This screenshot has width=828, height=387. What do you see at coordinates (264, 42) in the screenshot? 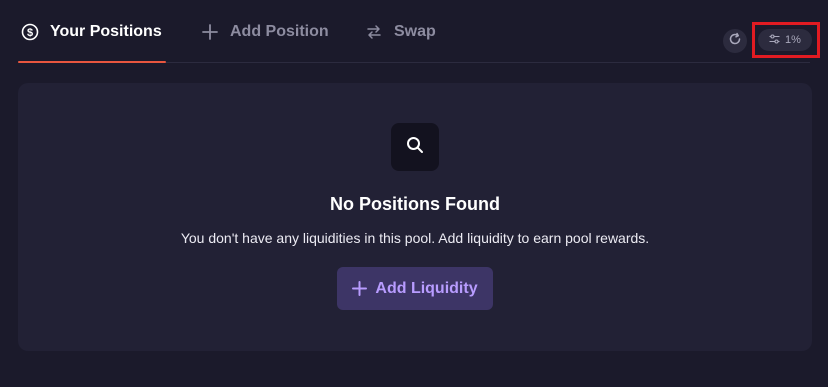
I see `tab-add-position: Add Position` at bounding box center [264, 42].